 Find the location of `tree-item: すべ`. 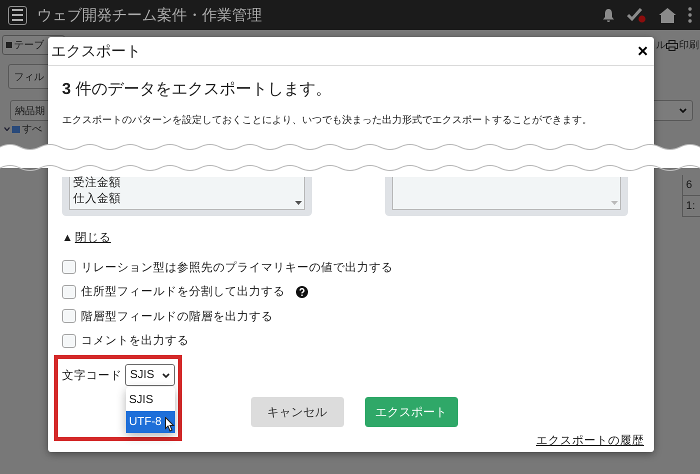

tree-item: すべ is located at coordinates (32, 129).